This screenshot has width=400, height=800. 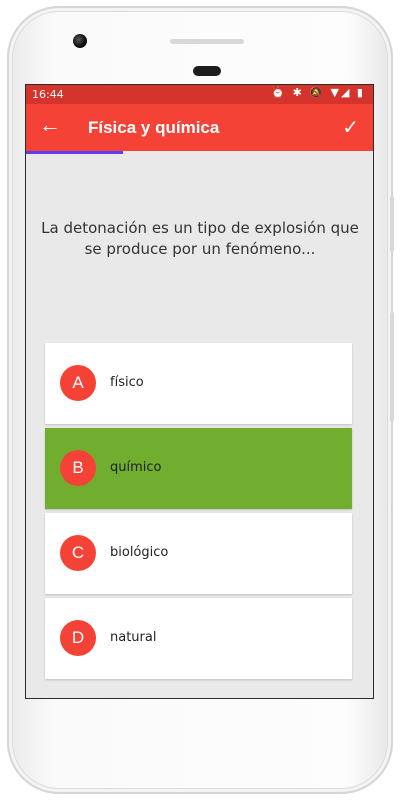 What do you see at coordinates (78, 468) in the screenshot?
I see `answer-letter-badge: B` at bounding box center [78, 468].